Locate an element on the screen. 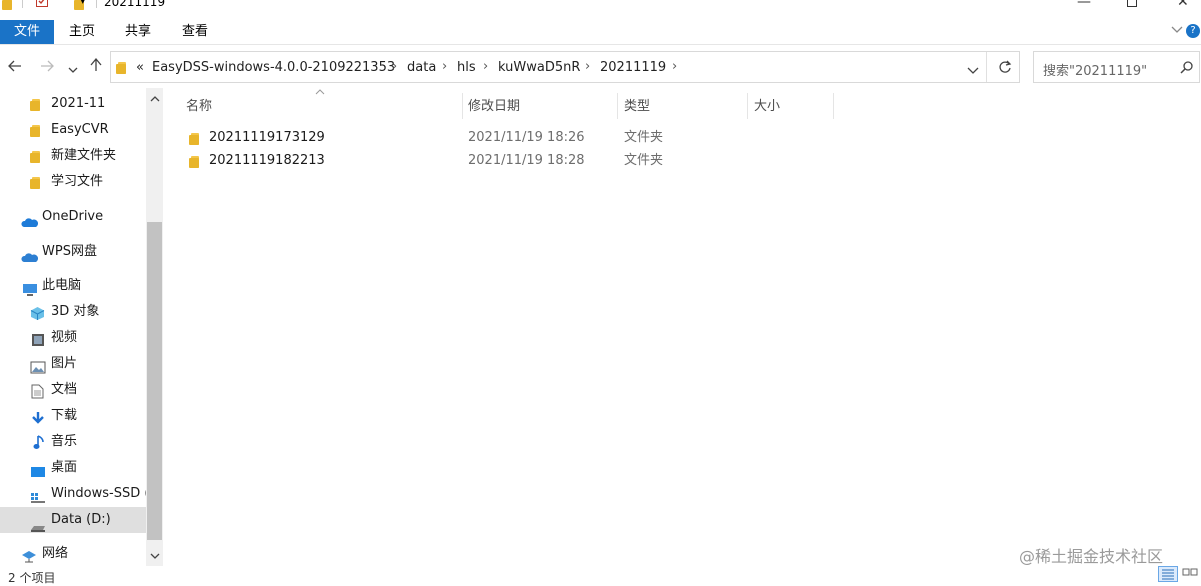 The height and width of the screenshot is (586, 1201). file-type: 文件夹 is located at coordinates (644, 160).